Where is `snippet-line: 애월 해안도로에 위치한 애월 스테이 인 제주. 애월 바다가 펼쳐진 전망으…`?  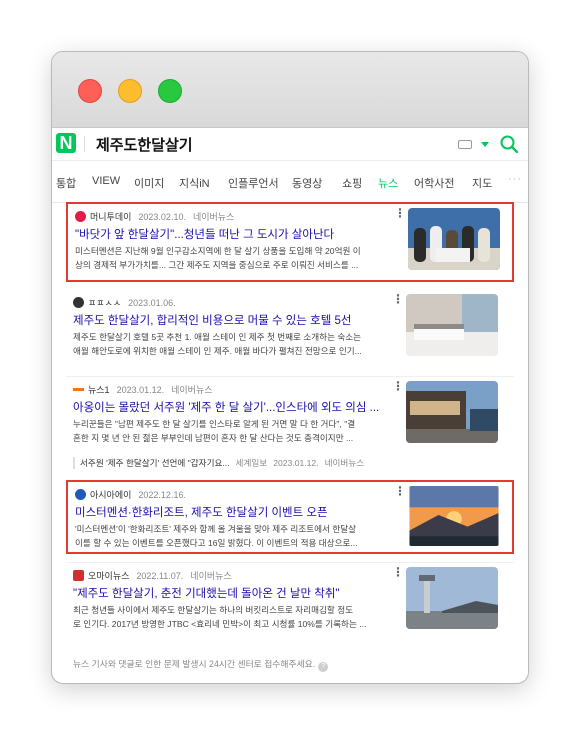
snippet-line: 애월 해안도로에 위치한 애월 스테이 인 제주. 애월 바다가 펼쳐진 전망으… is located at coordinates (217, 351).